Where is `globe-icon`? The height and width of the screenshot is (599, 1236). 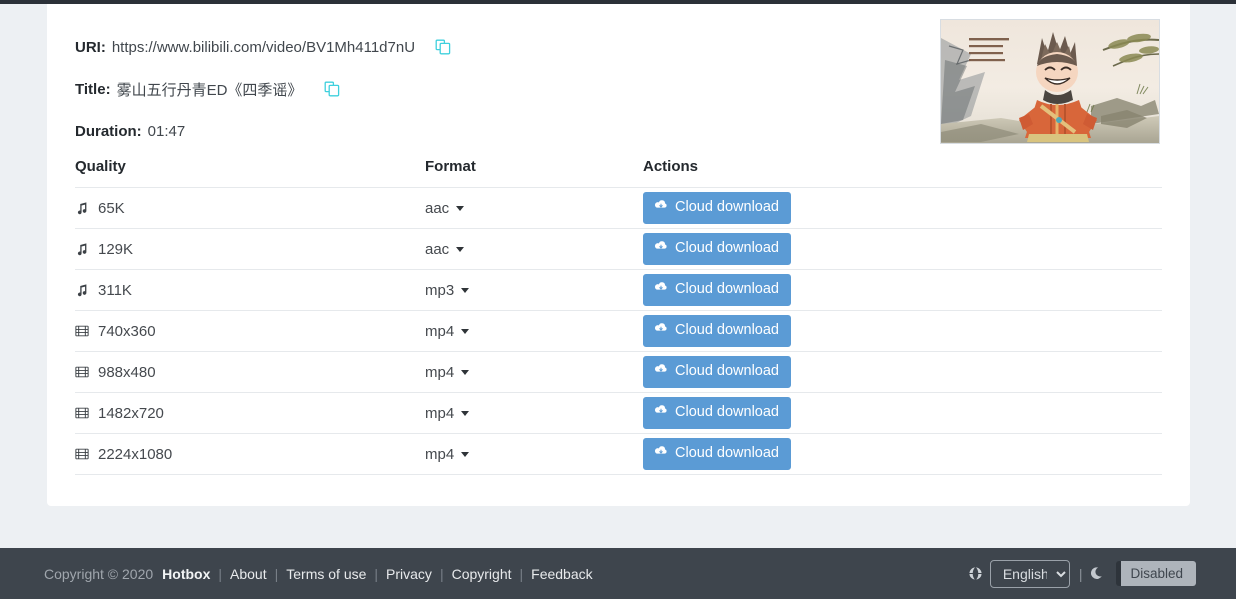
globe-icon is located at coordinates (975, 573).